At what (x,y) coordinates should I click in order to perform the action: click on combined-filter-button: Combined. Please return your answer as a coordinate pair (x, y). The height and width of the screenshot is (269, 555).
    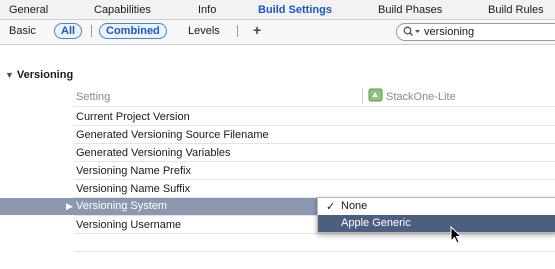
    Looking at the image, I should click on (133, 31).